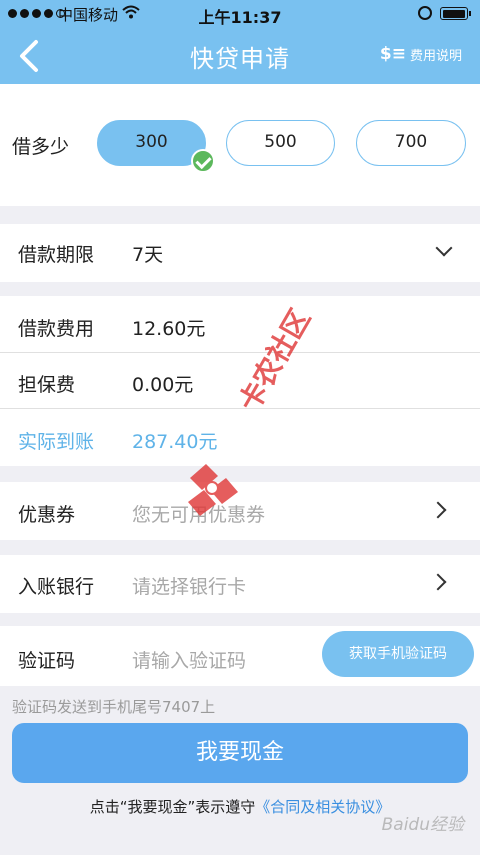 The height and width of the screenshot is (855, 480). What do you see at coordinates (435, 56) in the screenshot?
I see `fee-info-label: 费用说明` at bounding box center [435, 56].